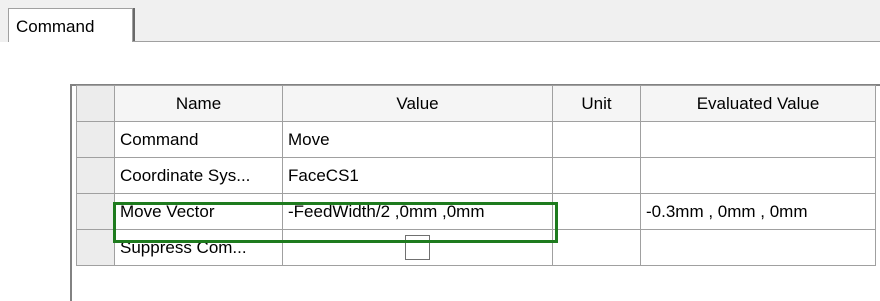 This screenshot has width=880, height=301. I want to click on table-row: Coordinate Sys... FaceCS1, so click(476, 175).